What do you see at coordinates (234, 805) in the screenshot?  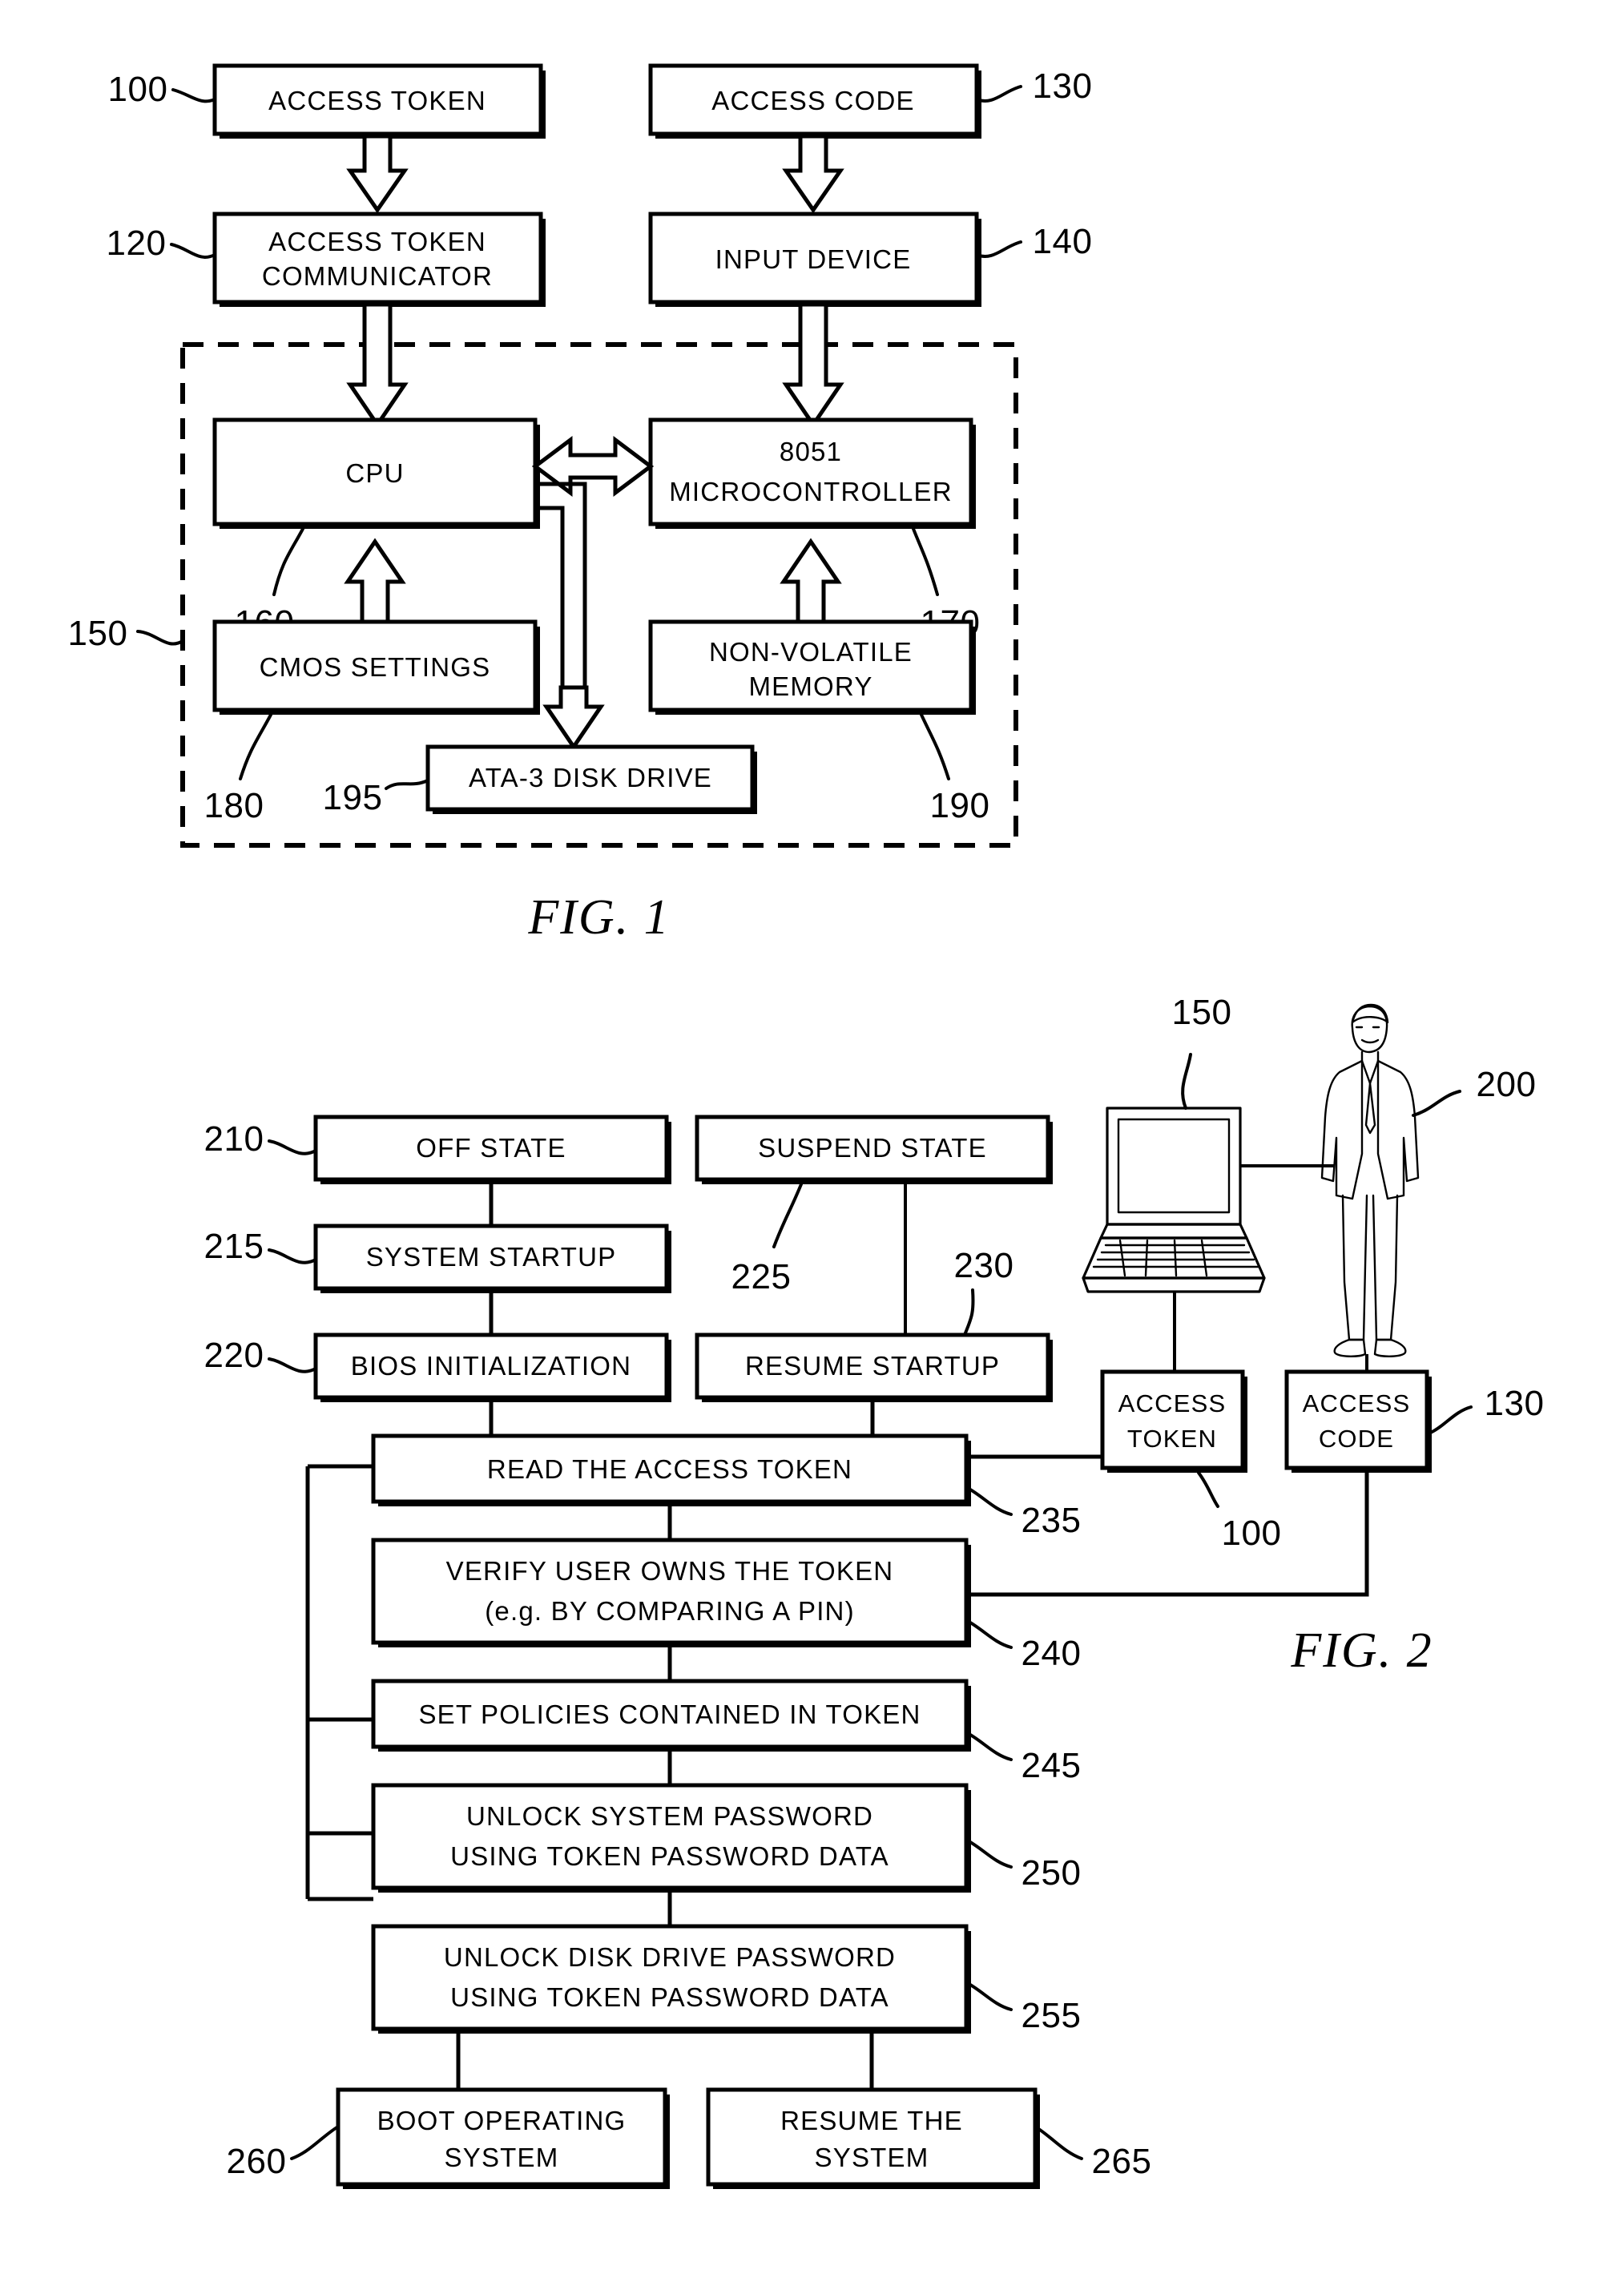 I see `cmos-settings-ref-number: 180` at bounding box center [234, 805].